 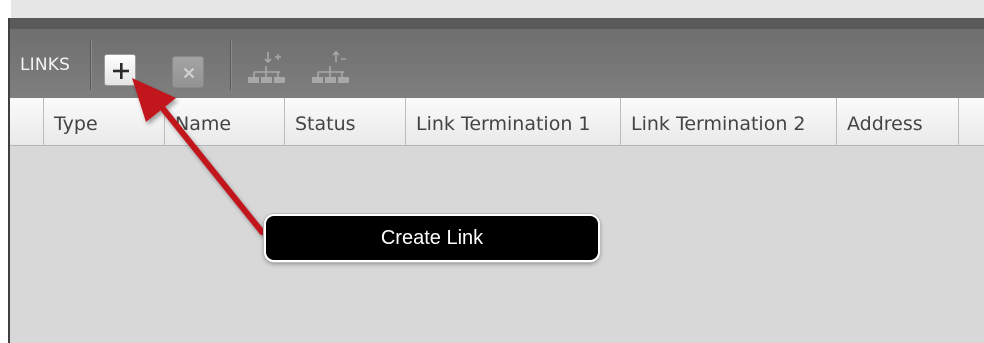 I want to click on create-link-callout: Create Link, so click(x=432, y=238).